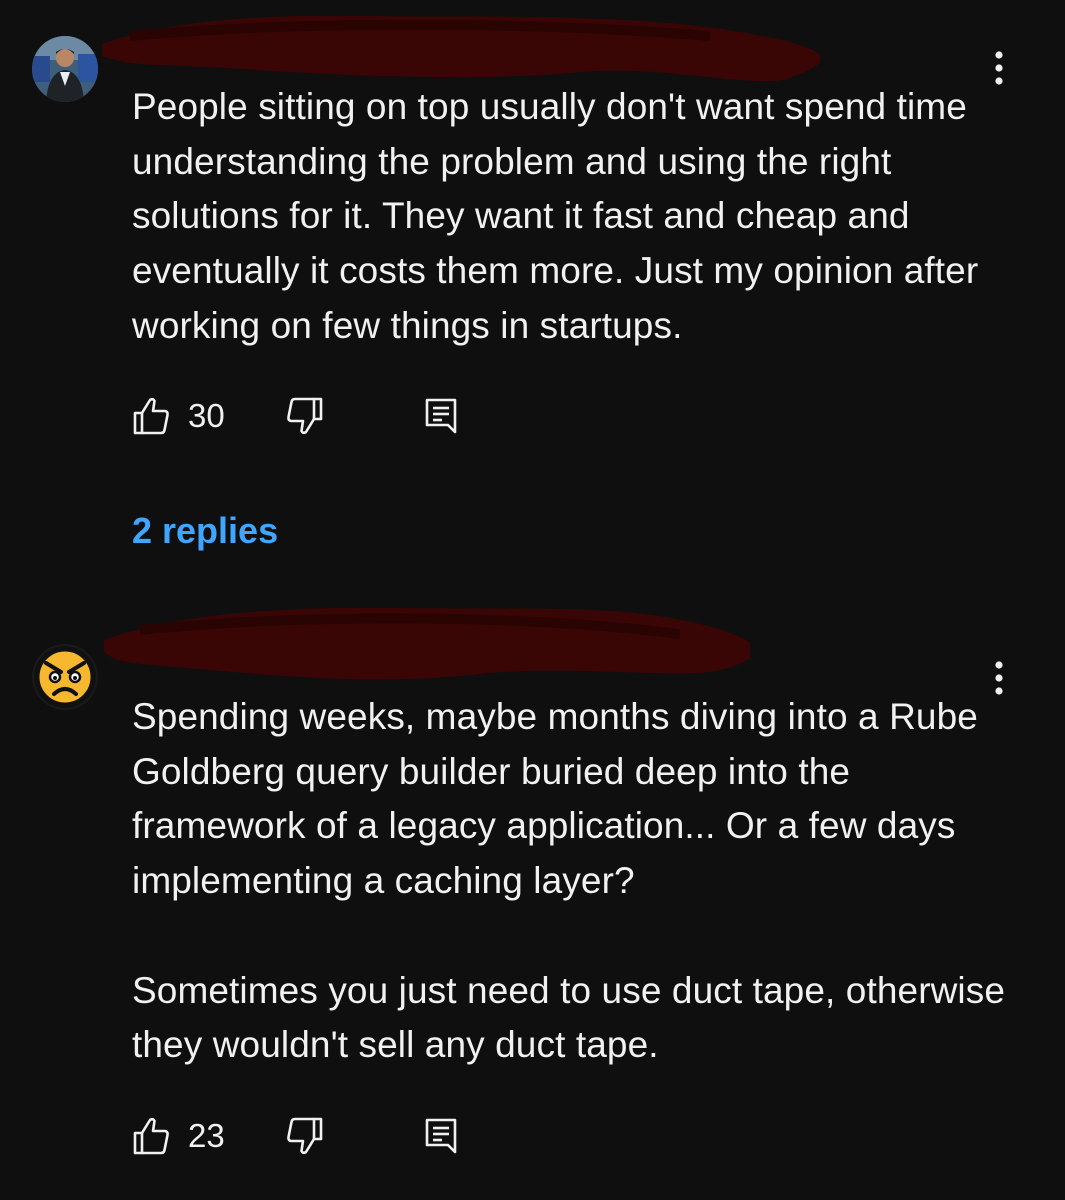 Image resolution: width=1065 pixels, height=1200 pixels. I want to click on like-count: 23, so click(206, 1135).